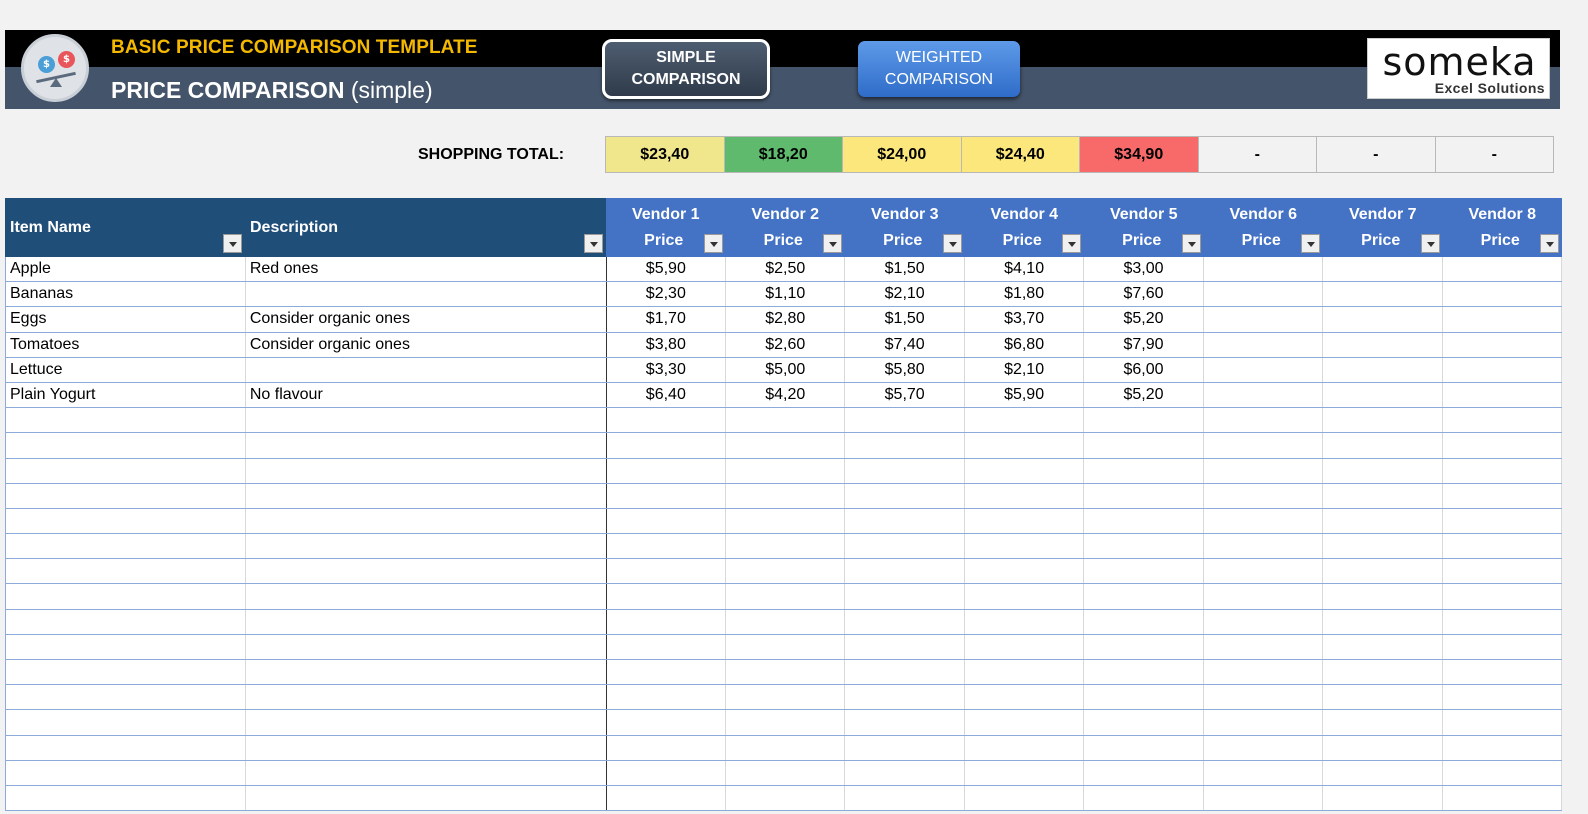  I want to click on price-cell: $2,60, so click(786, 344).